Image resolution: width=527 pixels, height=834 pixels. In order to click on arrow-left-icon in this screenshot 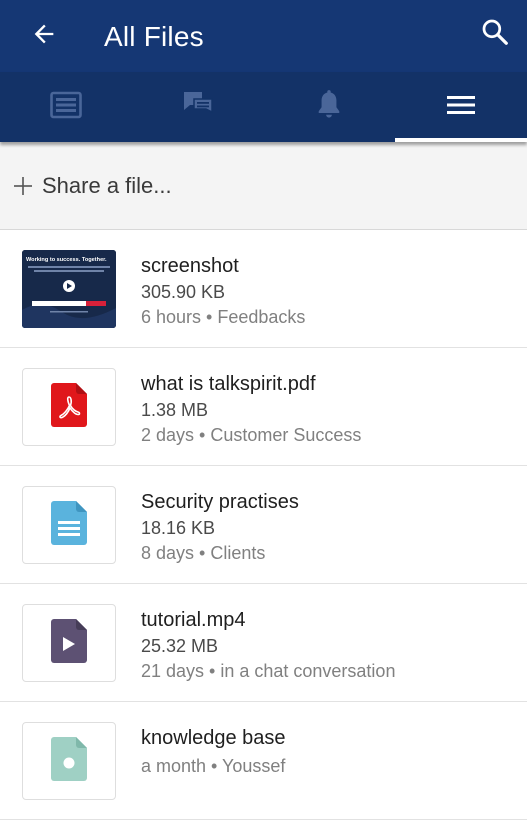, I will do `click(44, 36)`.